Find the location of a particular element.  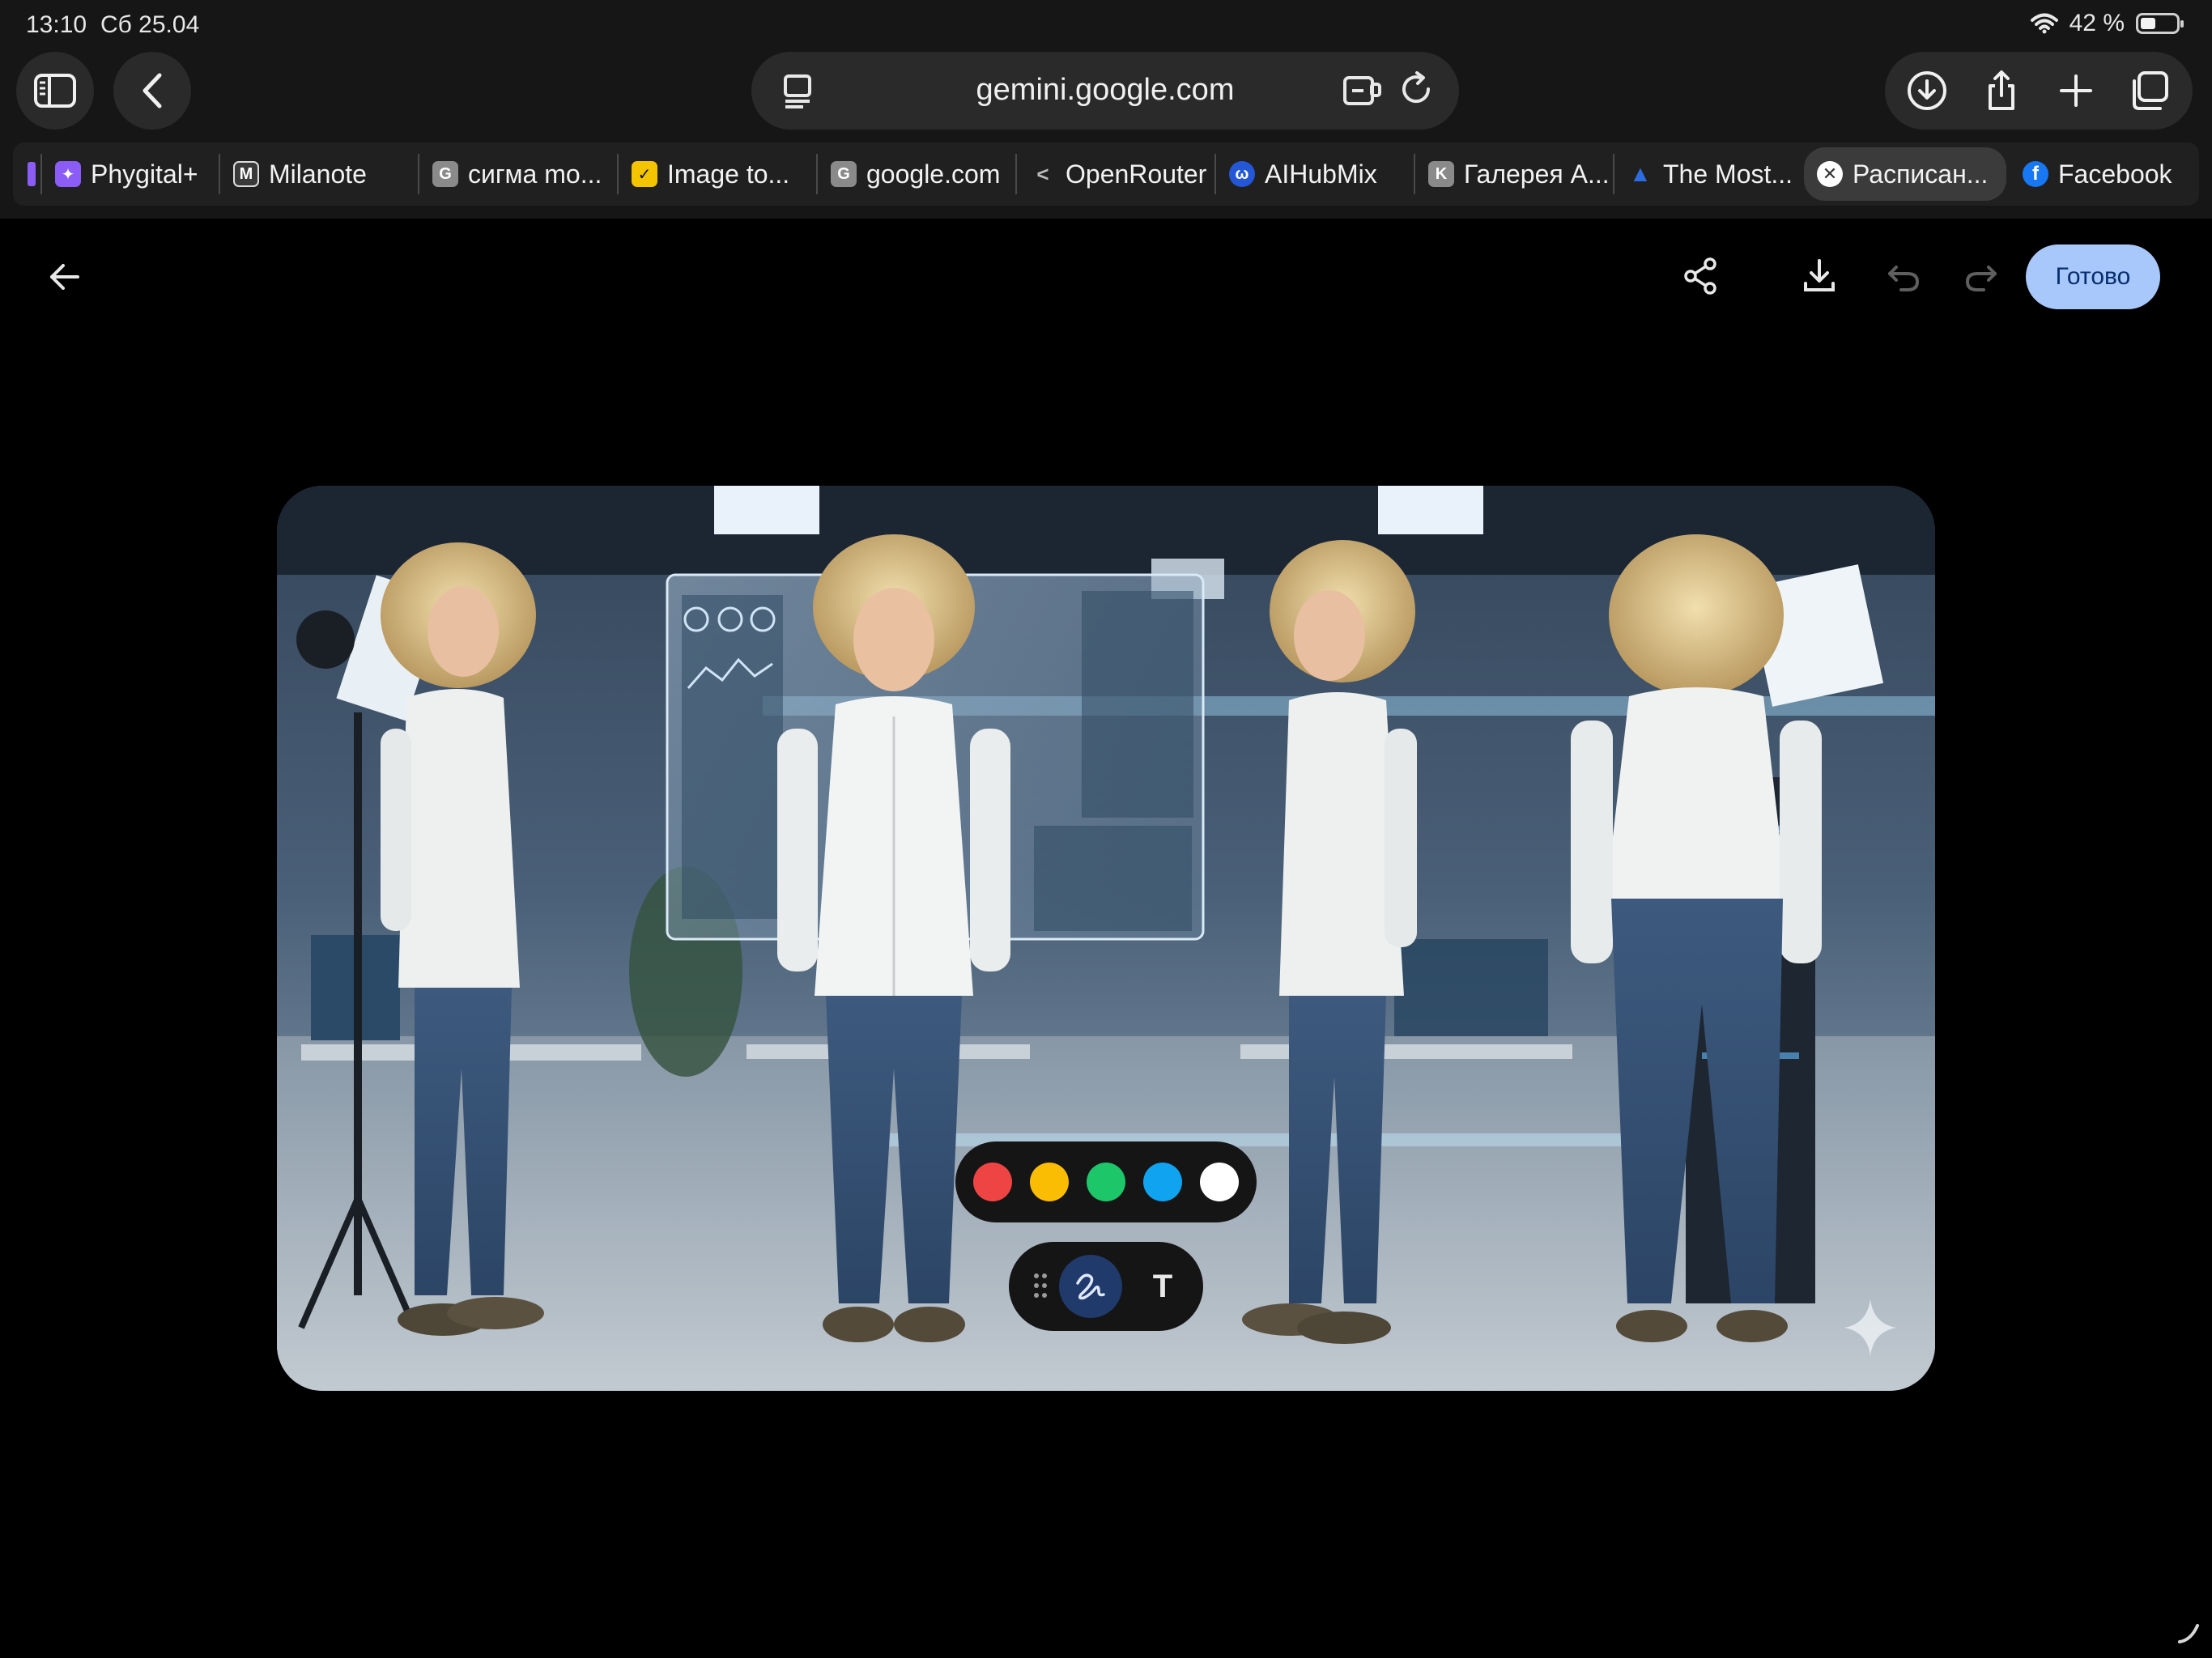

scribble-icon is located at coordinates (1090, 1286).